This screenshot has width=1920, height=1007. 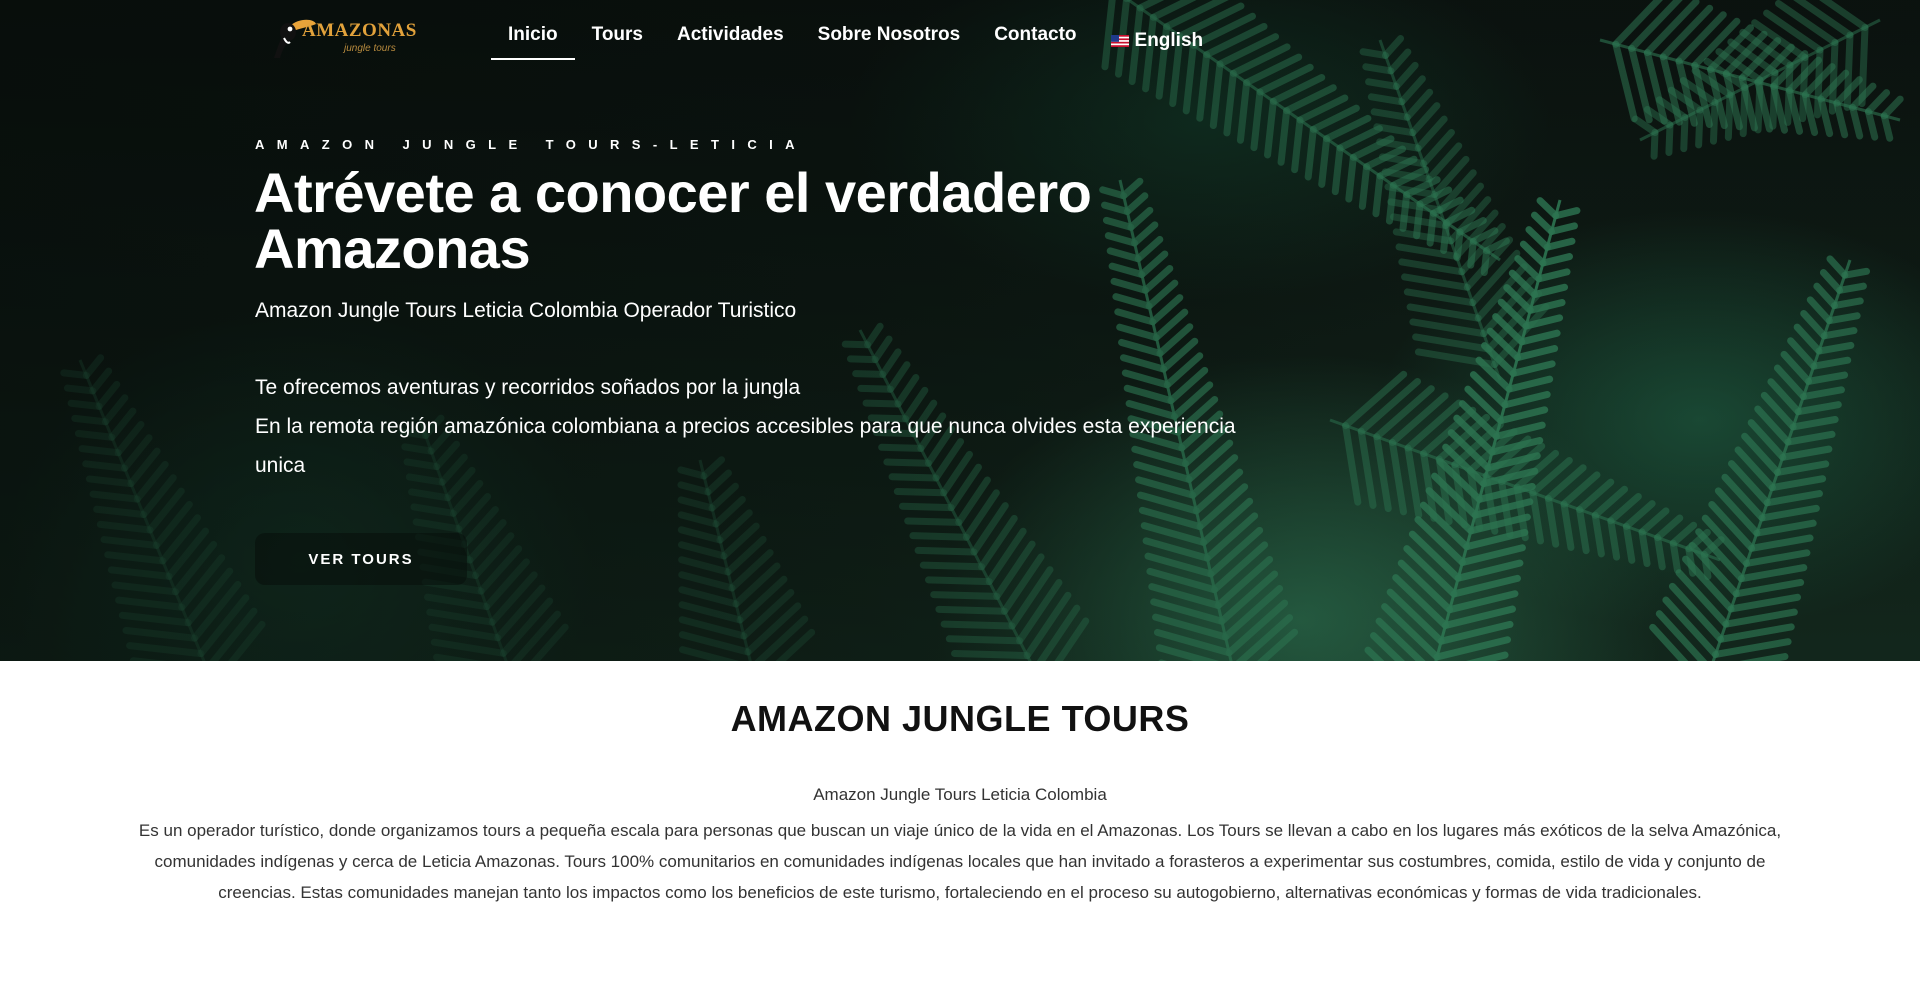 I want to click on nav-item-tours: Tours, so click(x=617, y=41).